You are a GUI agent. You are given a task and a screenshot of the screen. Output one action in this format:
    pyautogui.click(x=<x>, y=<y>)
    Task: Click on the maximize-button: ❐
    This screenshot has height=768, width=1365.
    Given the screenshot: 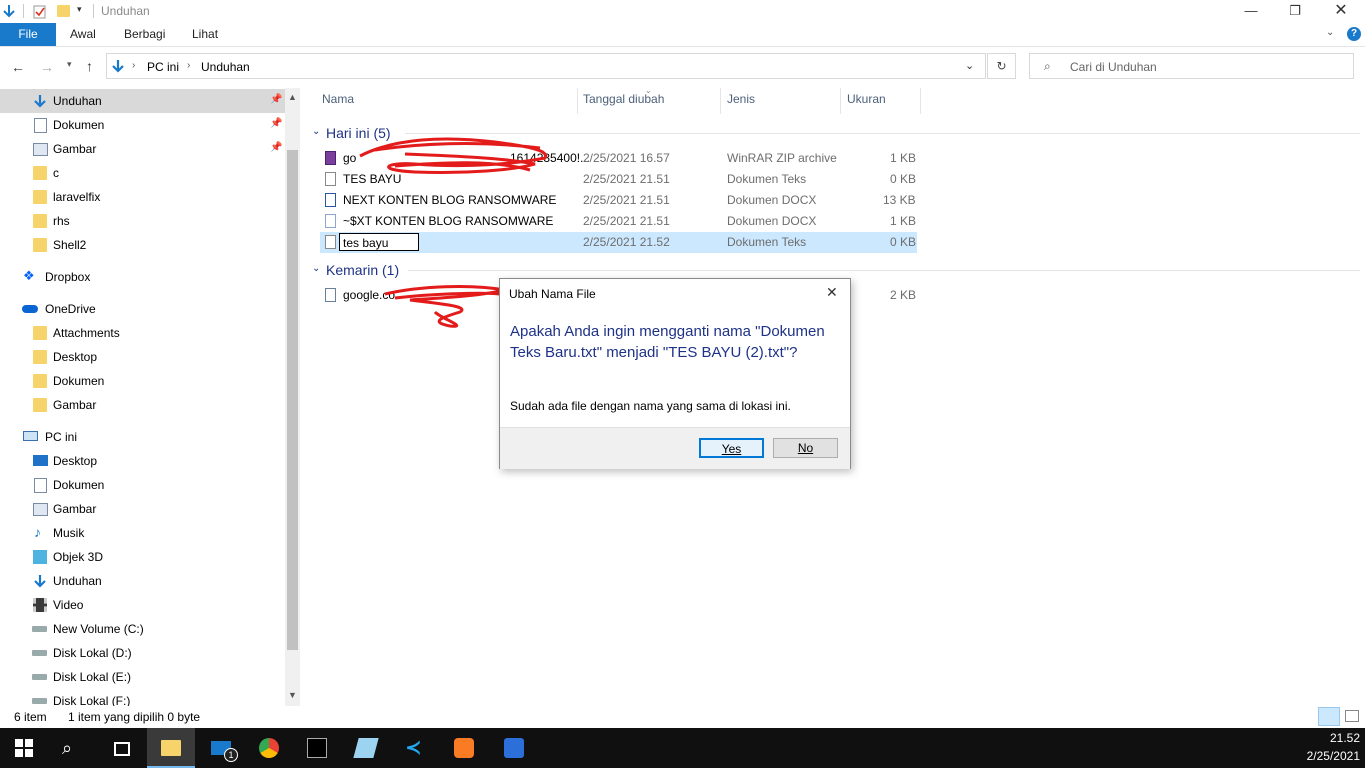 What is the action you would take?
    pyautogui.click(x=1295, y=11)
    